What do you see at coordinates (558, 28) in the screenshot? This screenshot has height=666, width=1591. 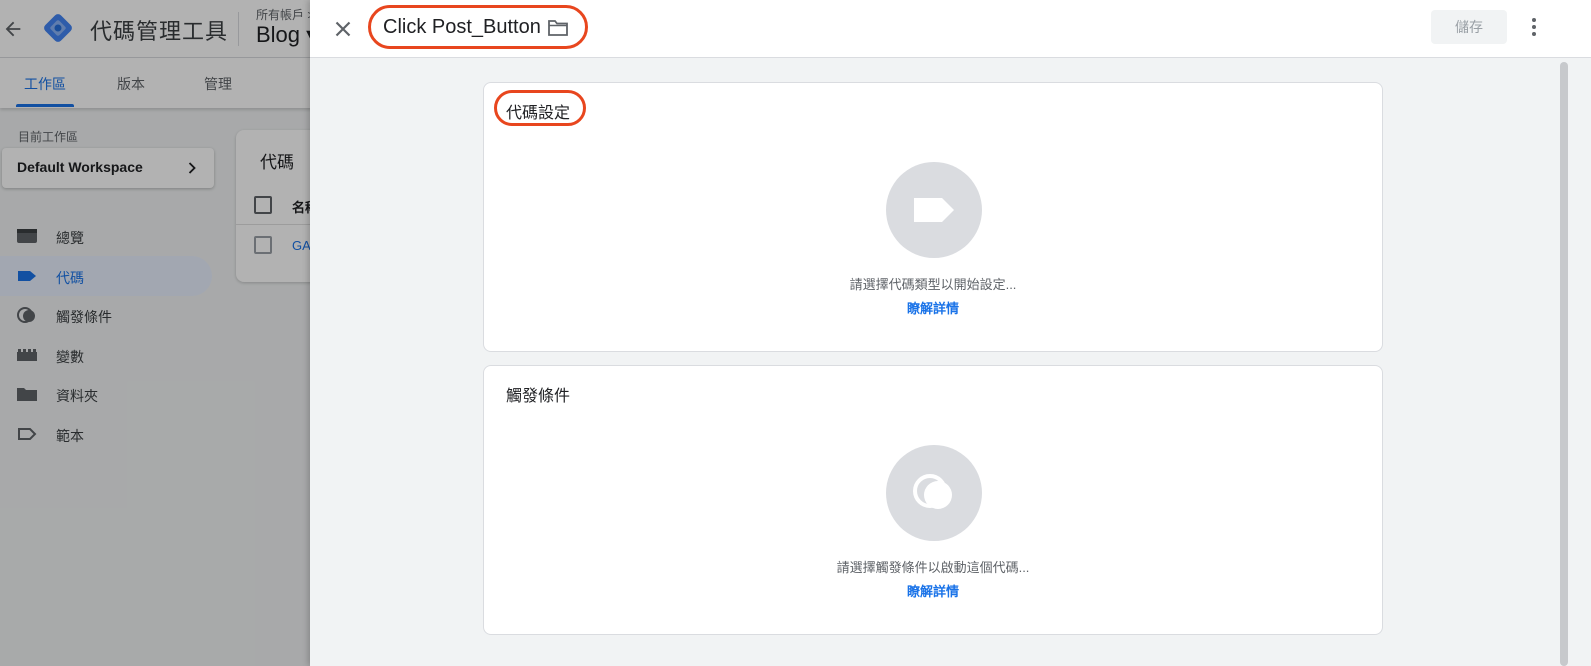 I see `folder-outline-icon` at bounding box center [558, 28].